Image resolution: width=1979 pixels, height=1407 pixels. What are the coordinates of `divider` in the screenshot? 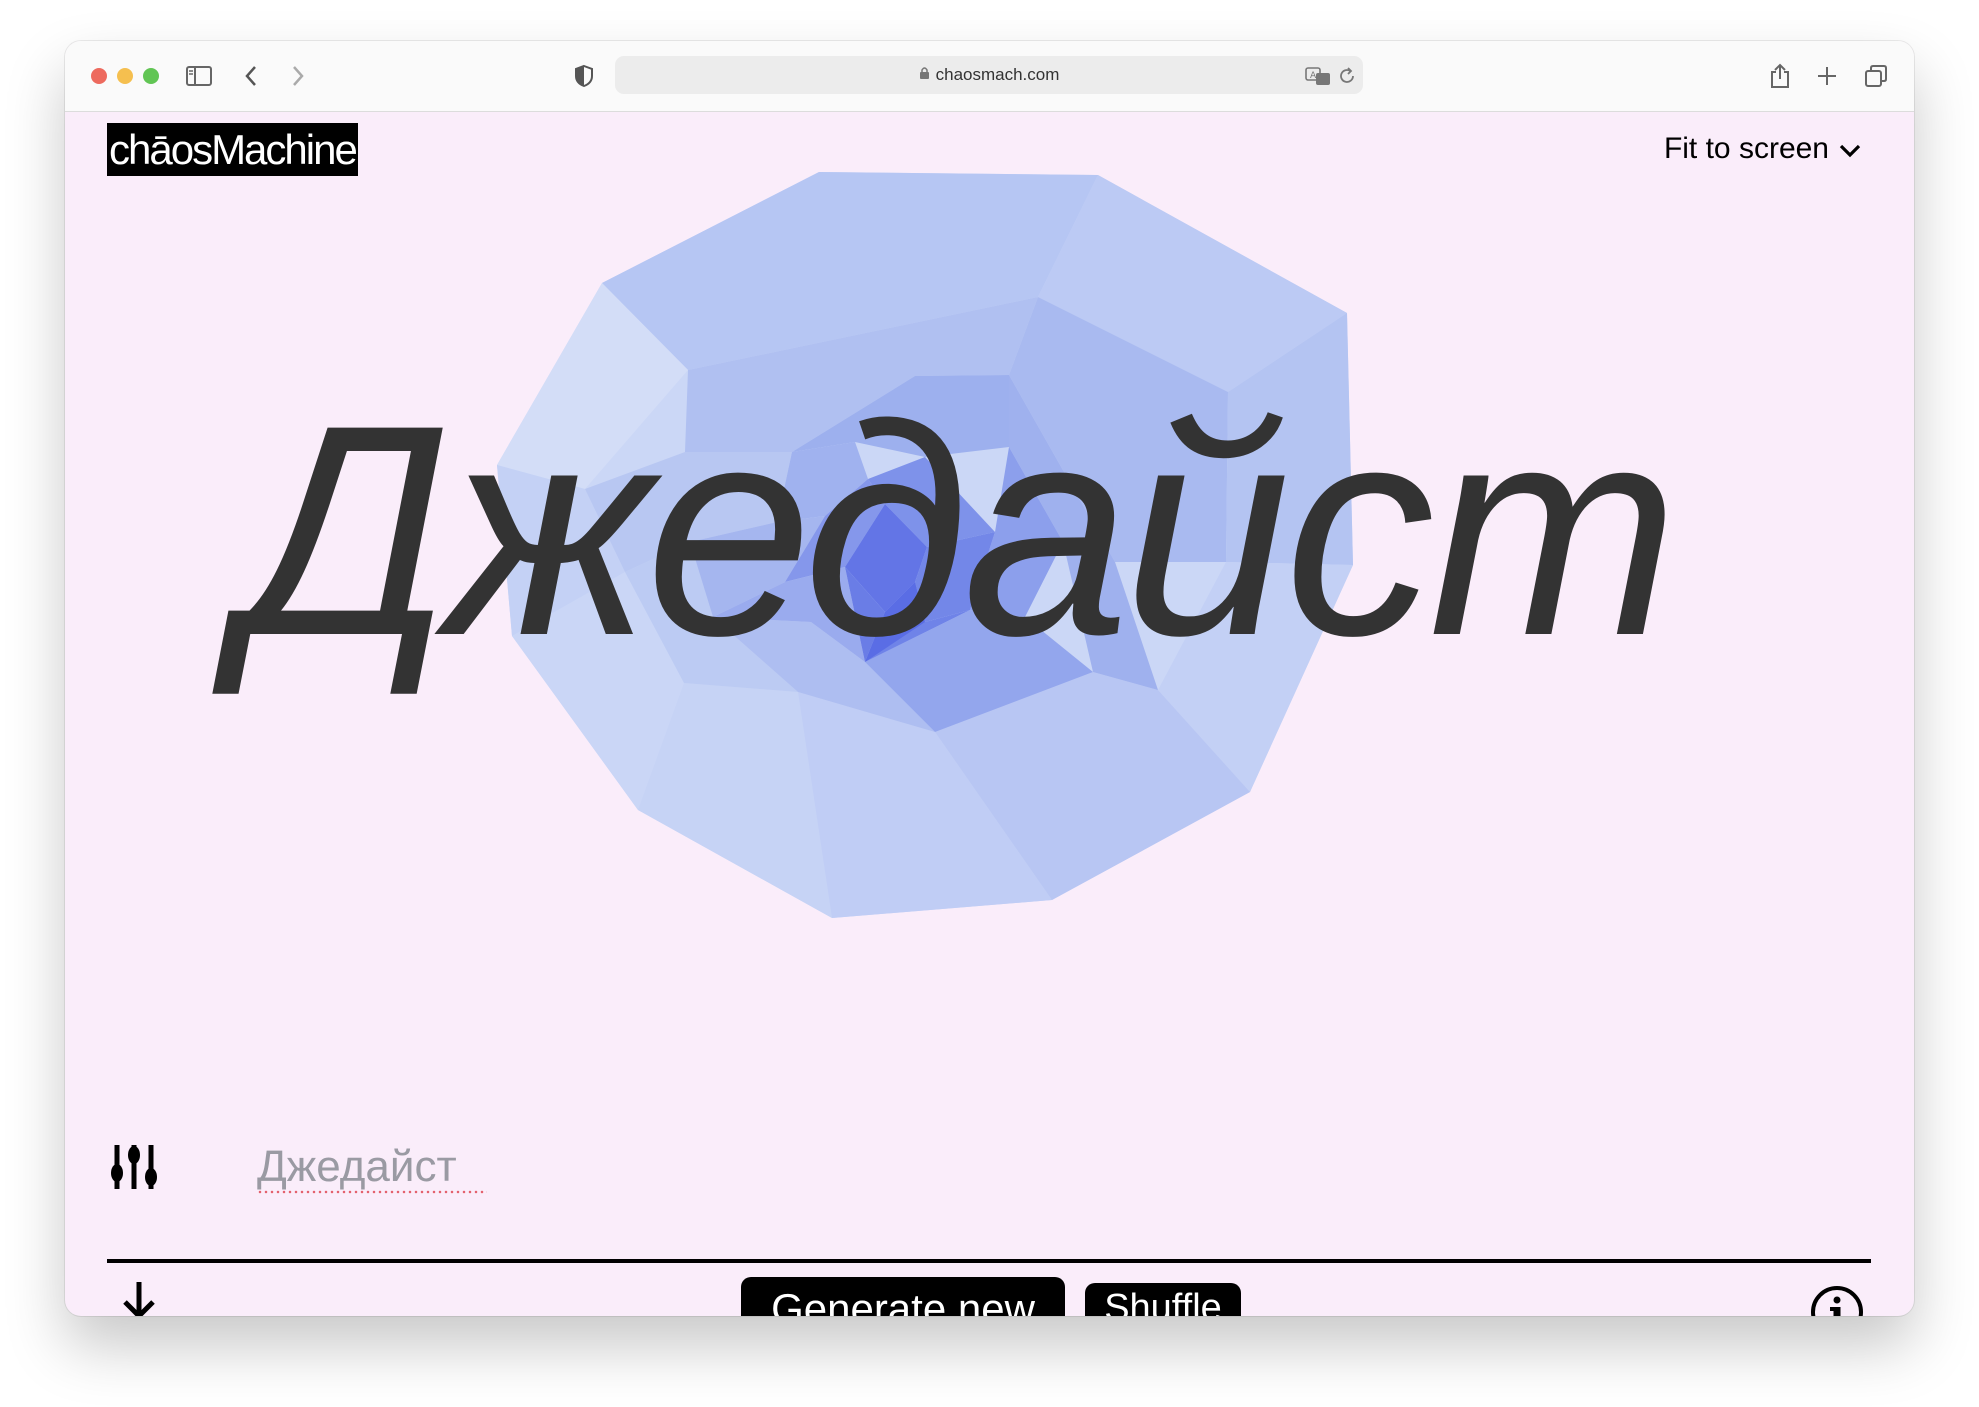 It's located at (989, 1261).